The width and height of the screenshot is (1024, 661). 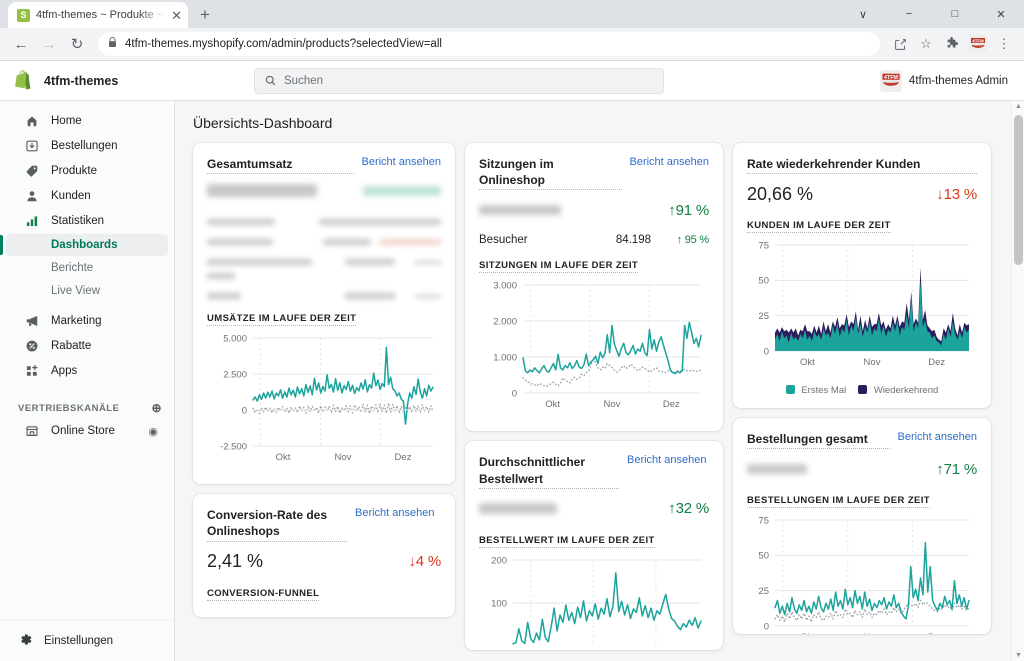 What do you see at coordinates (87, 640) in the screenshot?
I see `sidebar-item-einstellungen: Einstellungen` at bounding box center [87, 640].